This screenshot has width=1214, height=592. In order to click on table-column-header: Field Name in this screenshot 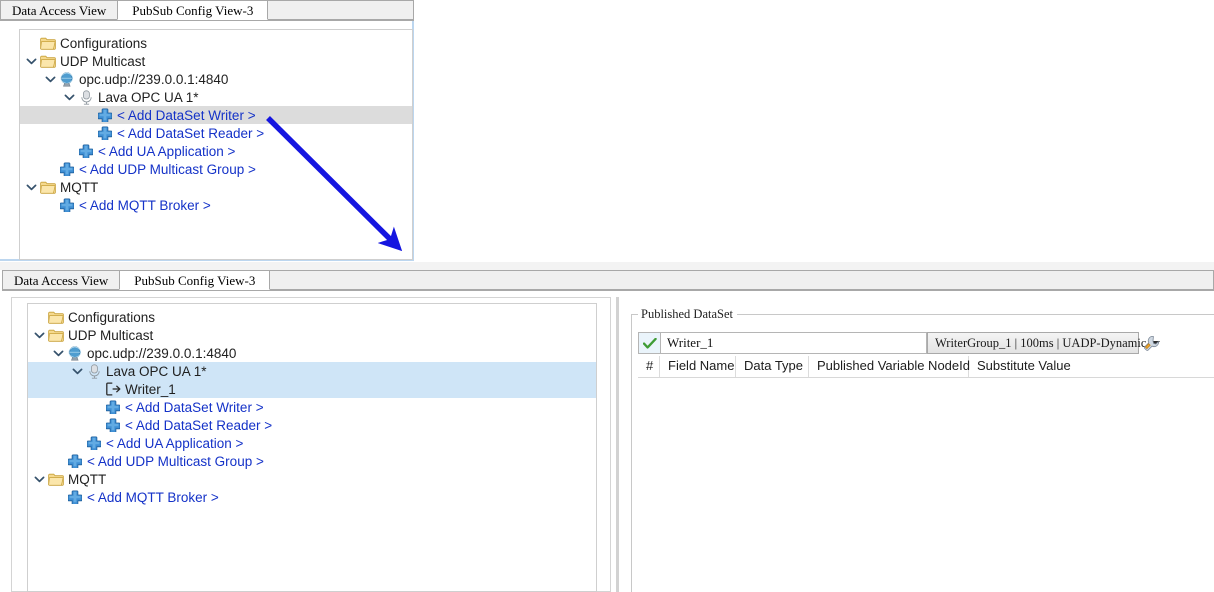, I will do `click(698, 366)`.